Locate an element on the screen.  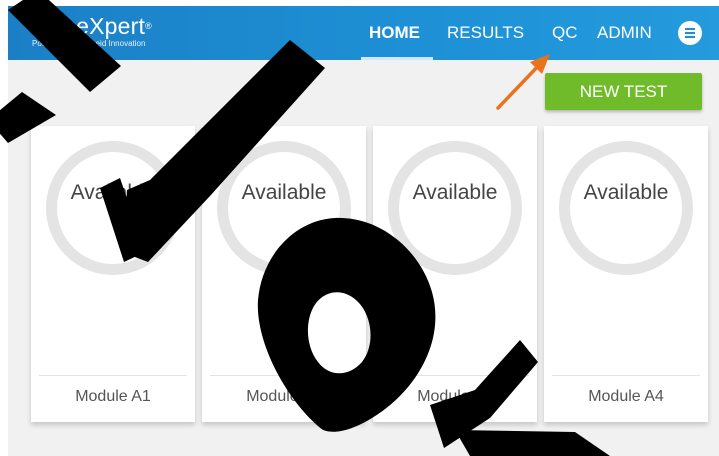
module-name: Module A4 is located at coordinates (626, 396).